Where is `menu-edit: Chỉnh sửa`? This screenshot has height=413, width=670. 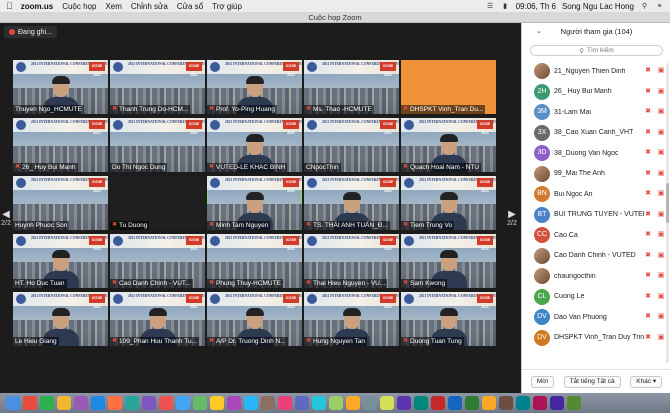 menu-edit: Chỉnh sửa is located at coordinates (149, 6).